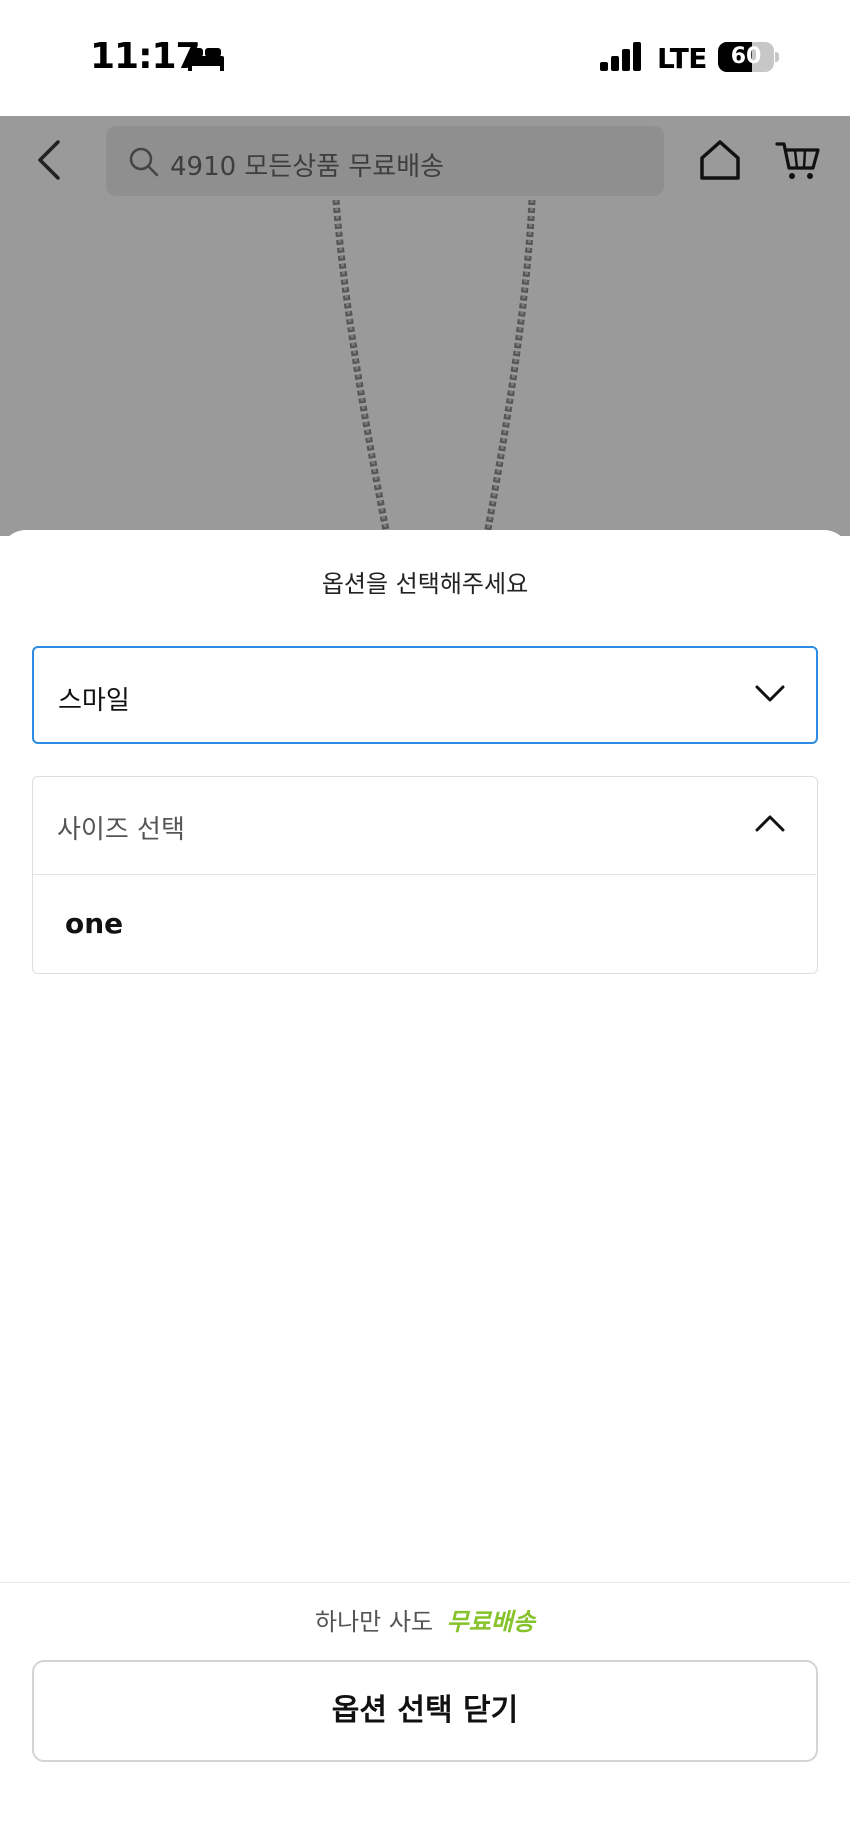  Describe the element at coordinates (206, 59) in the screenshot. I see `bed-icon` at that location.